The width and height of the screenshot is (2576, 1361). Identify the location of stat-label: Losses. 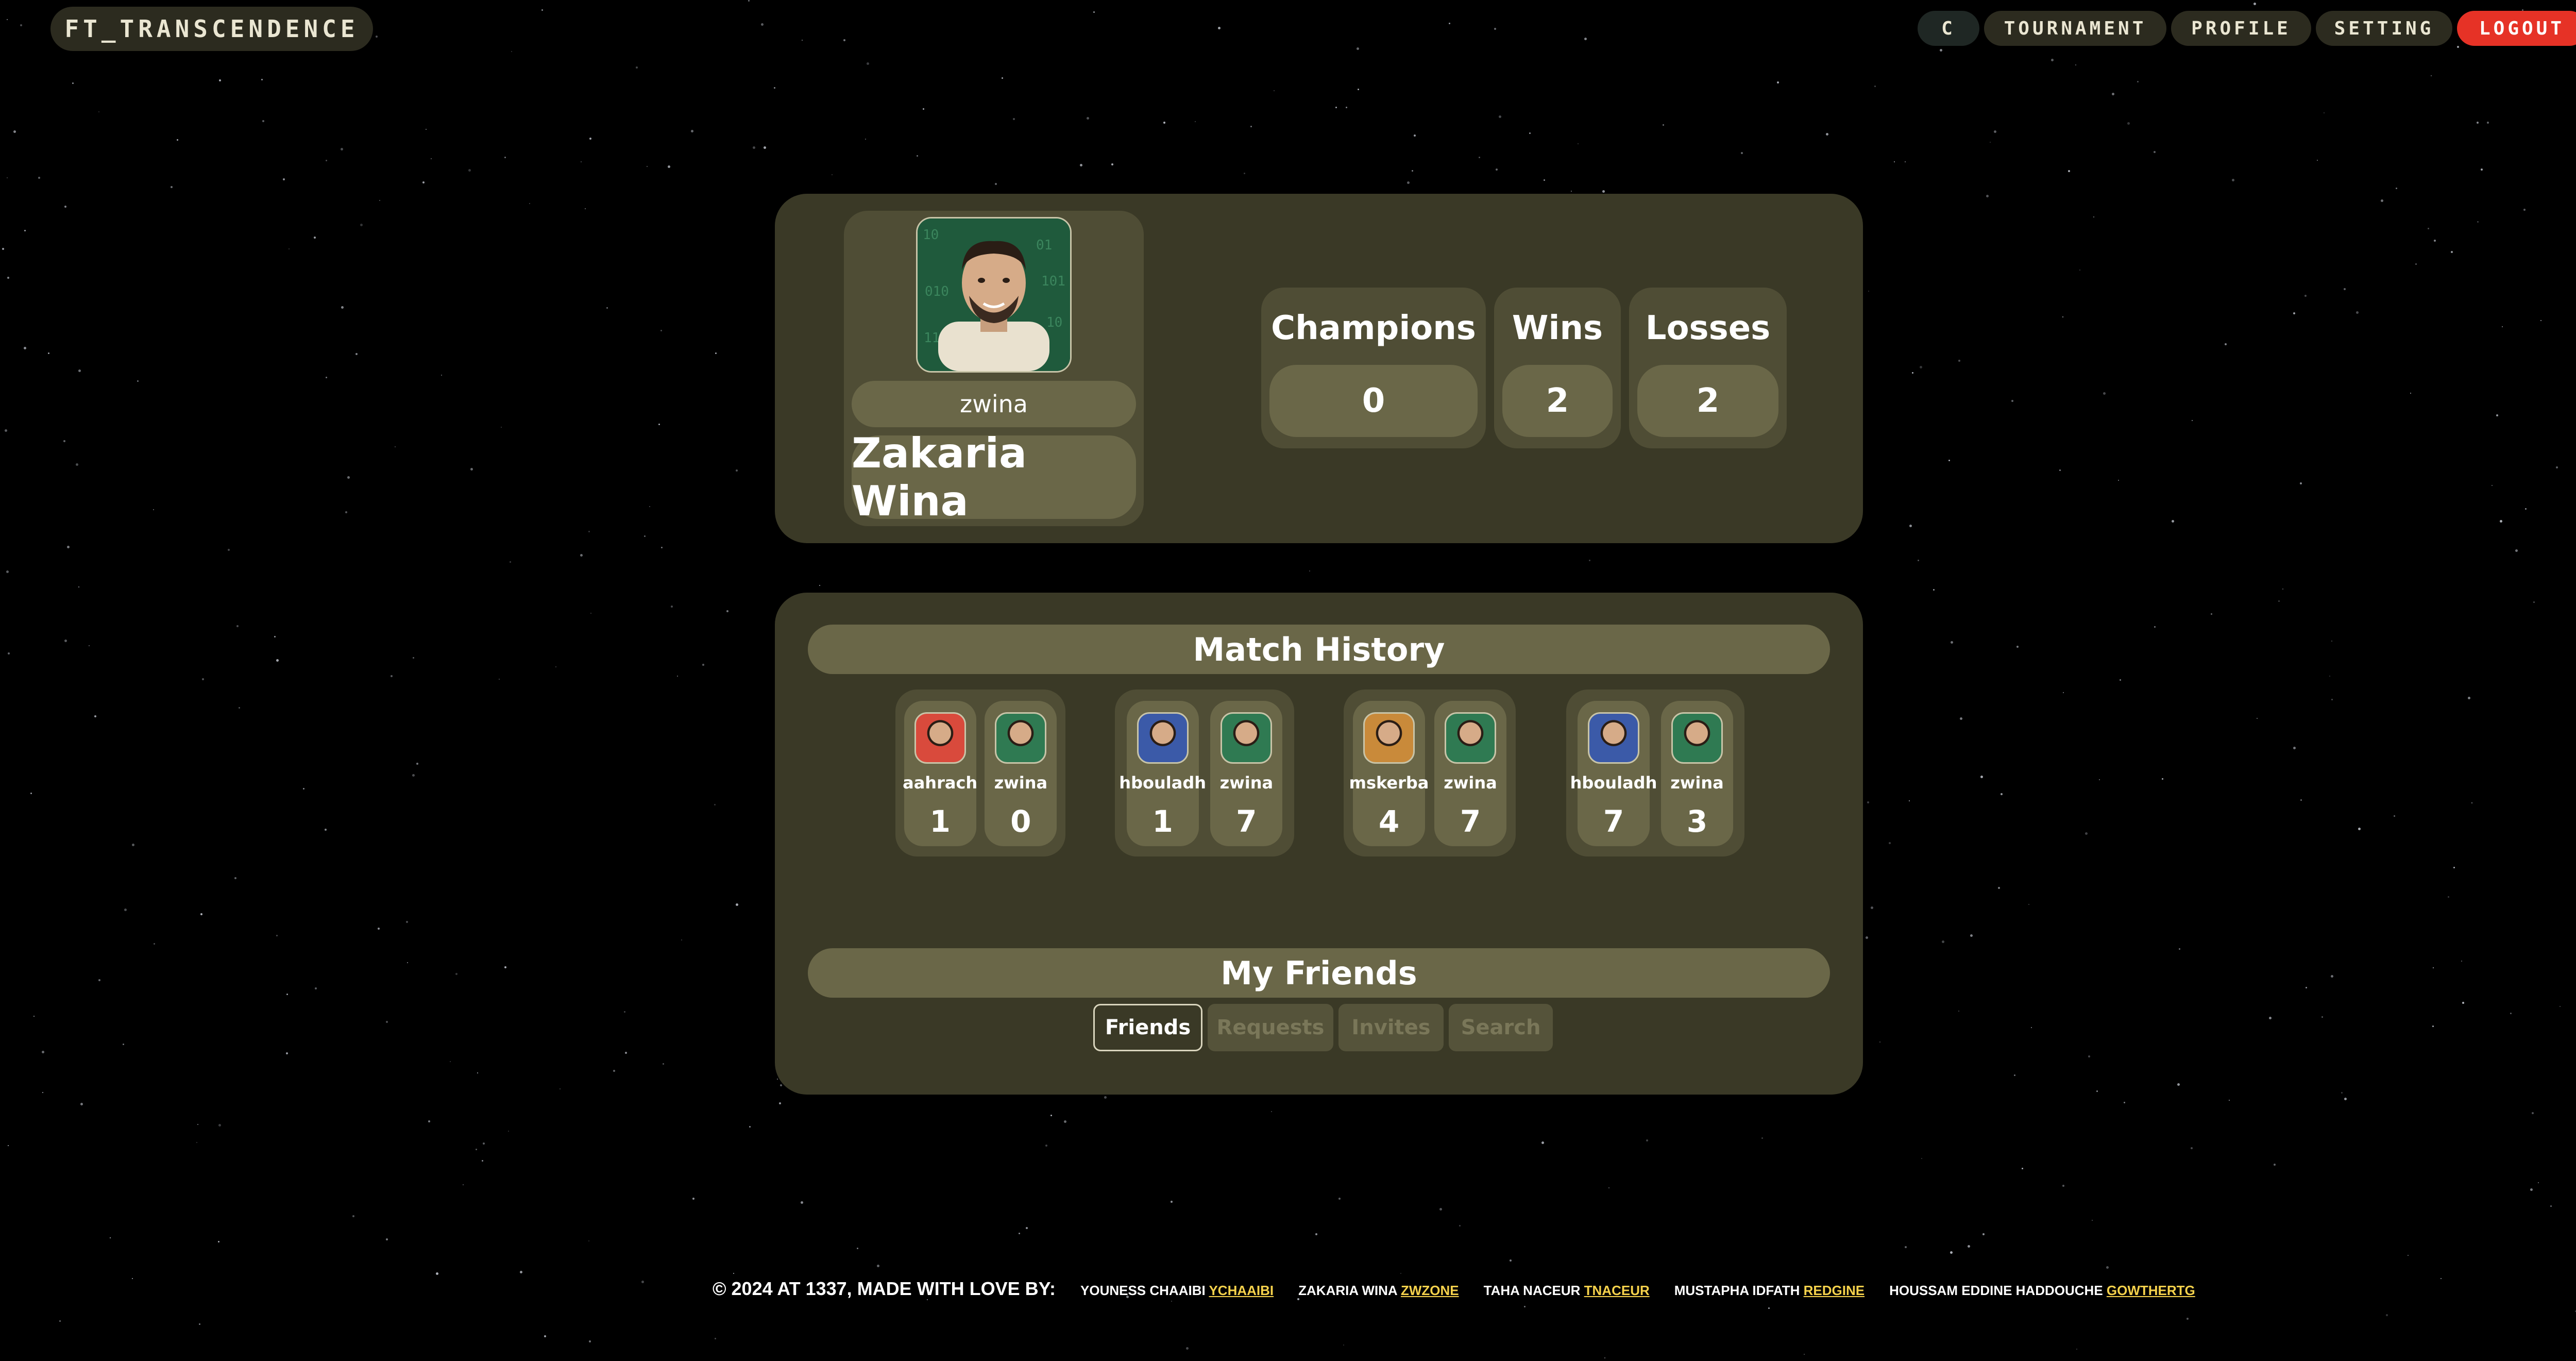
(1708, 328).